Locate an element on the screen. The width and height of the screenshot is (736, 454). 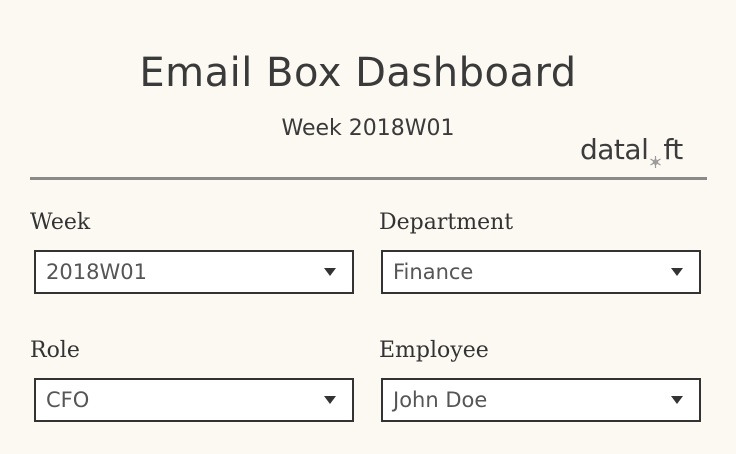
dashboard-title: Email Box Dashboard is located at coordinates (358, 73).